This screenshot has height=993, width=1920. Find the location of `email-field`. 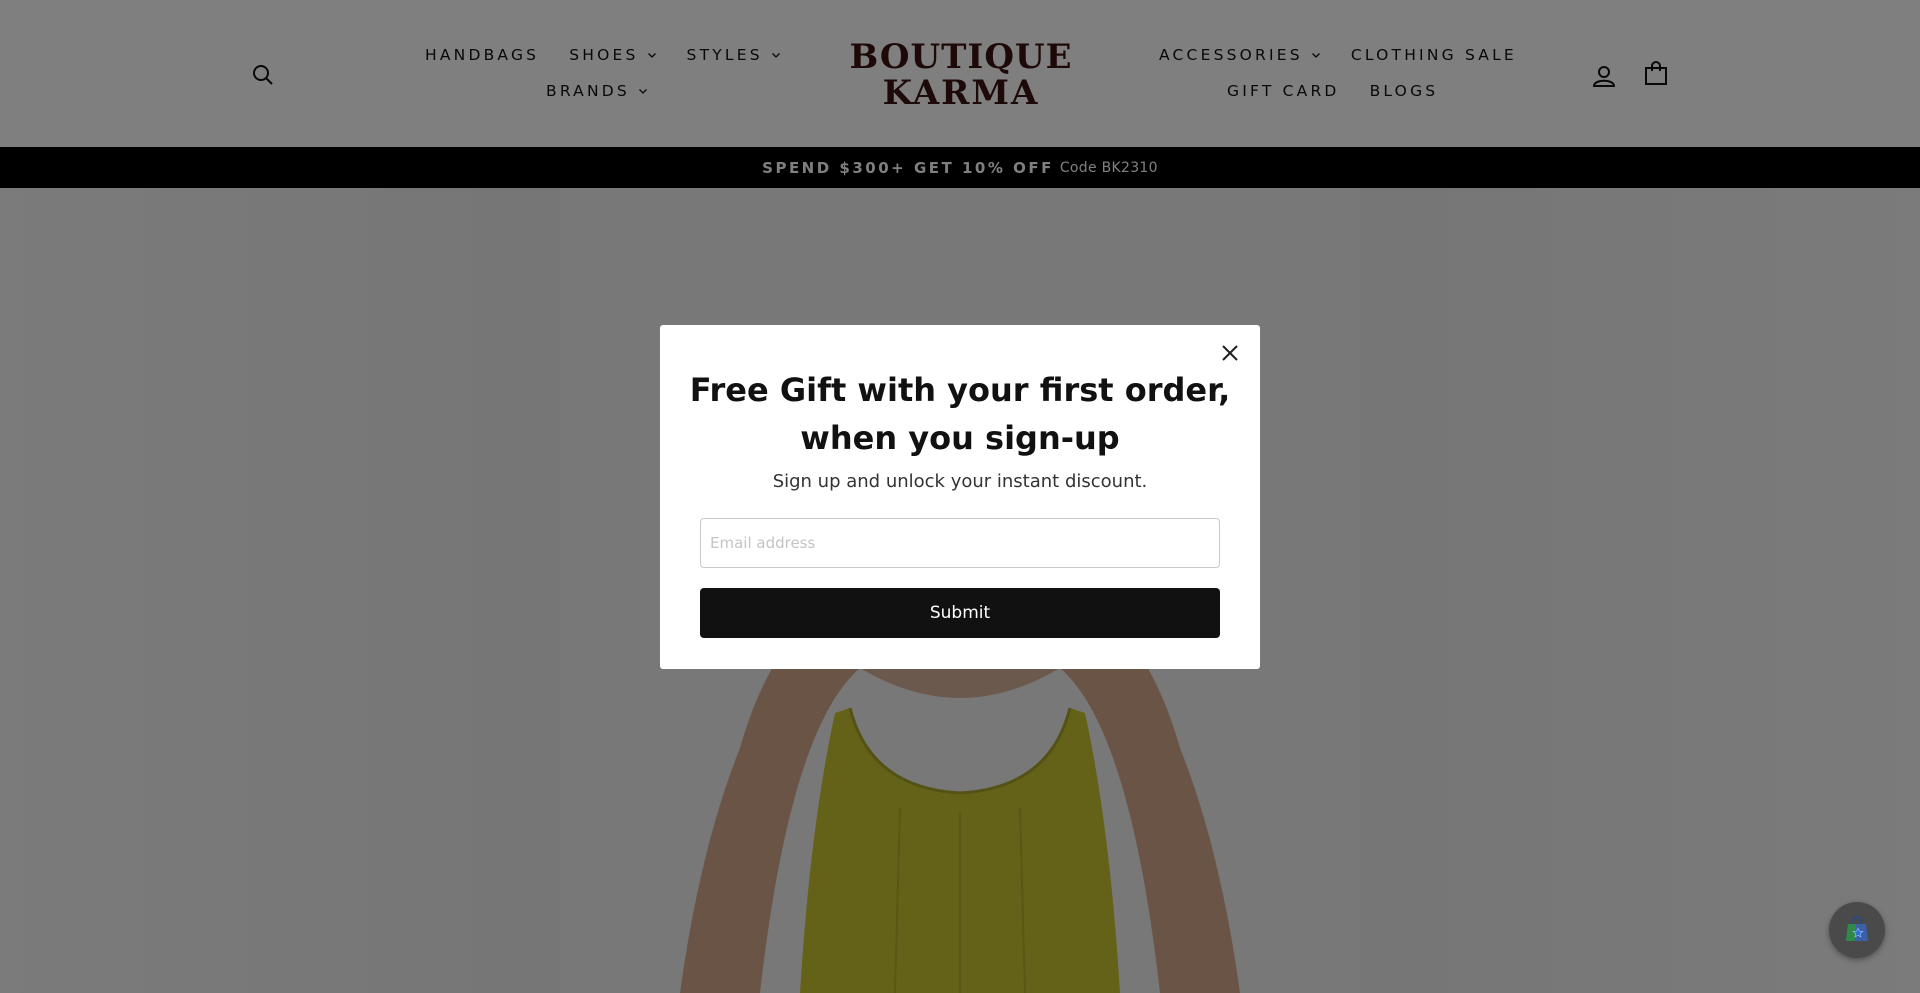

email-field is located at coordinates (960, 543).